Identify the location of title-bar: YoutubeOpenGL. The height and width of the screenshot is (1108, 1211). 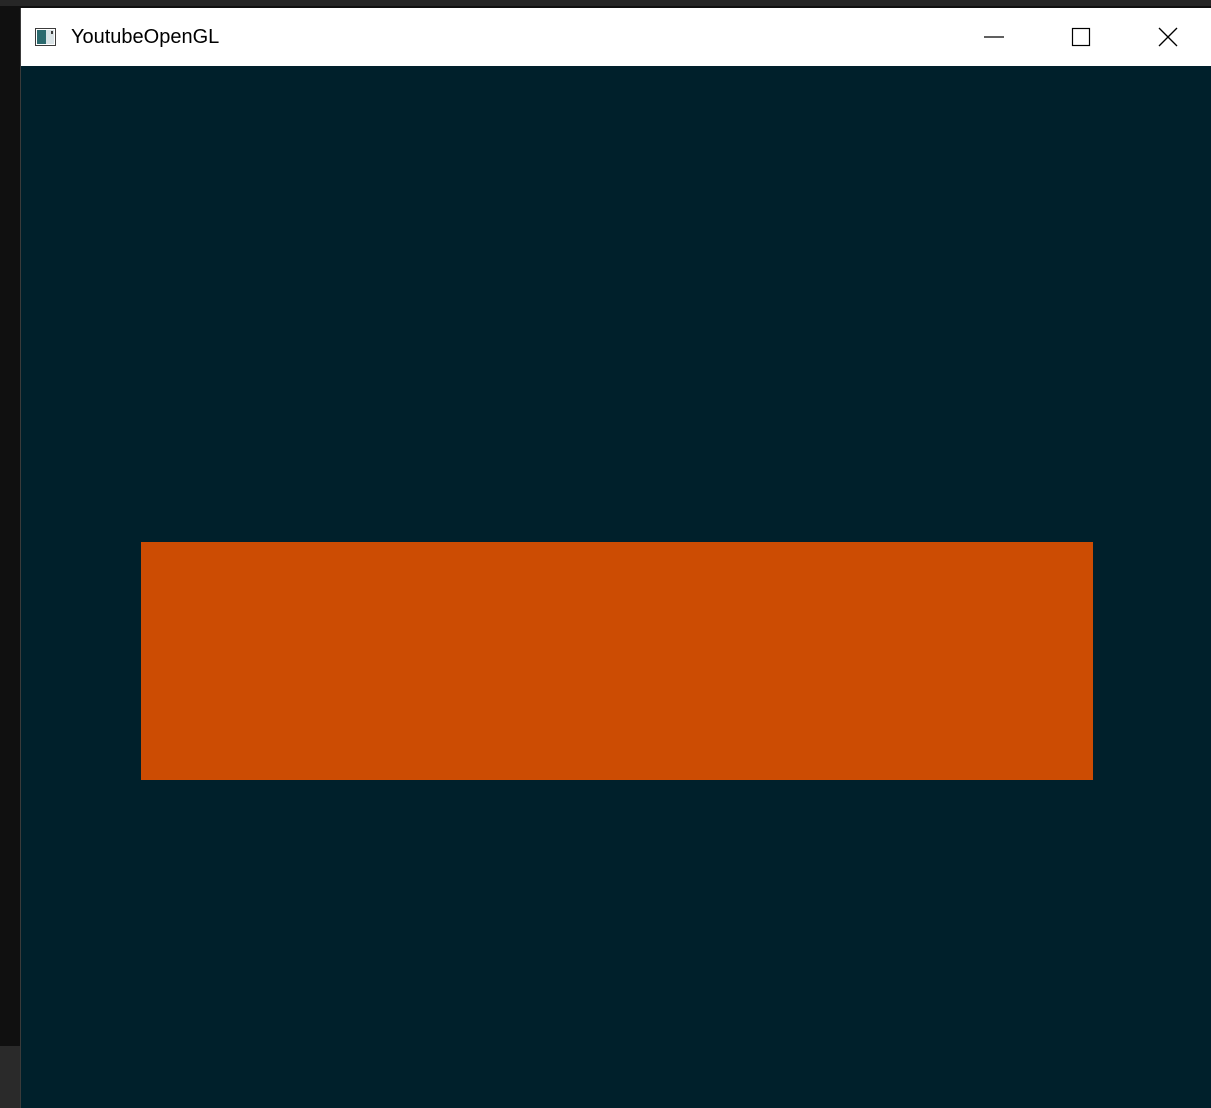
(616, 37).